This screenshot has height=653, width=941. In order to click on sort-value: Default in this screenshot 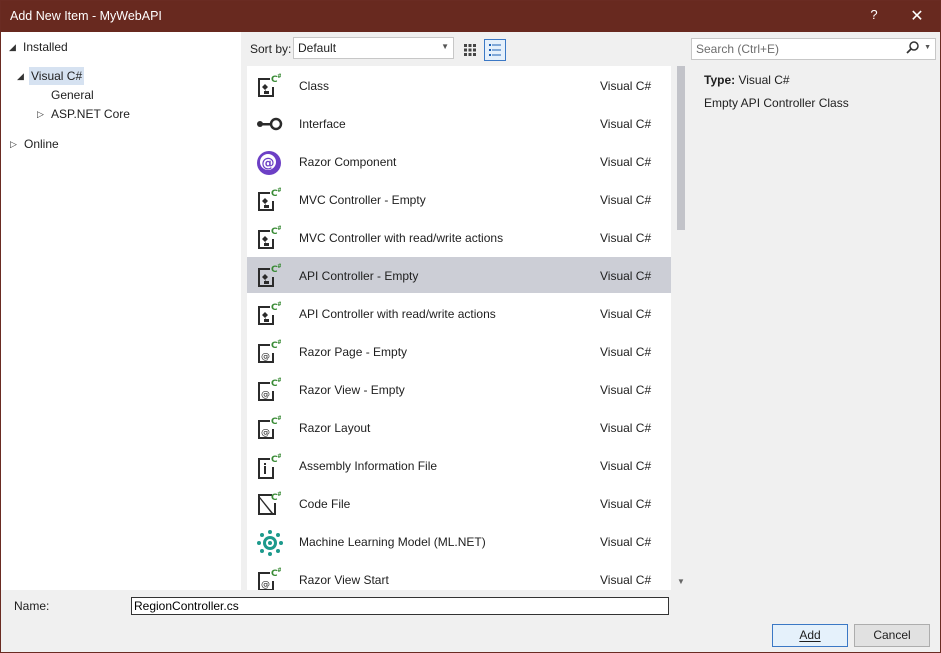, I will do `click(317, 48)`.